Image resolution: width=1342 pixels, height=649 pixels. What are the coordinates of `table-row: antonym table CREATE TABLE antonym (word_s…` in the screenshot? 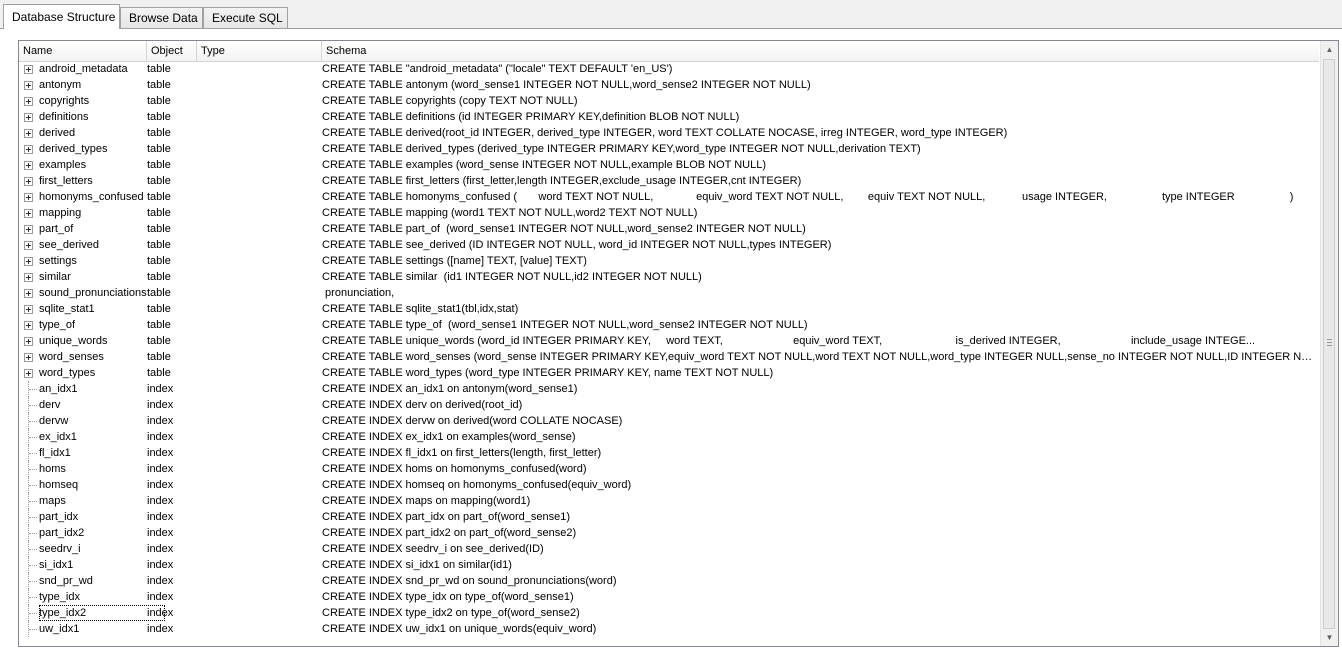 It's located at (669, 85).